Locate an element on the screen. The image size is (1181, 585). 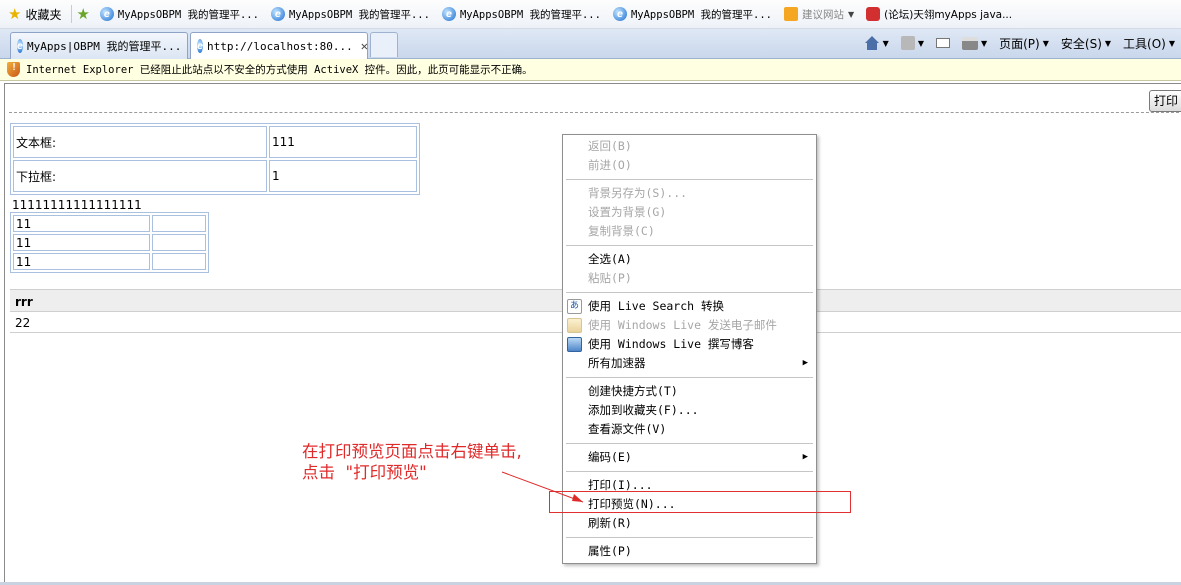
annotation-line: 在打印预览页面点击右键单击, is located at coordinates (412, 451).